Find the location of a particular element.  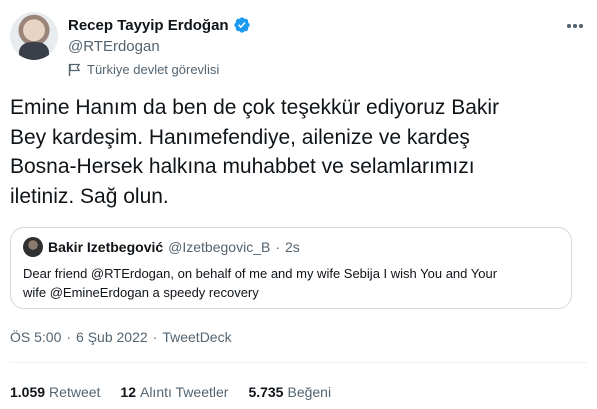

divider is located at coordinates (298, 362).